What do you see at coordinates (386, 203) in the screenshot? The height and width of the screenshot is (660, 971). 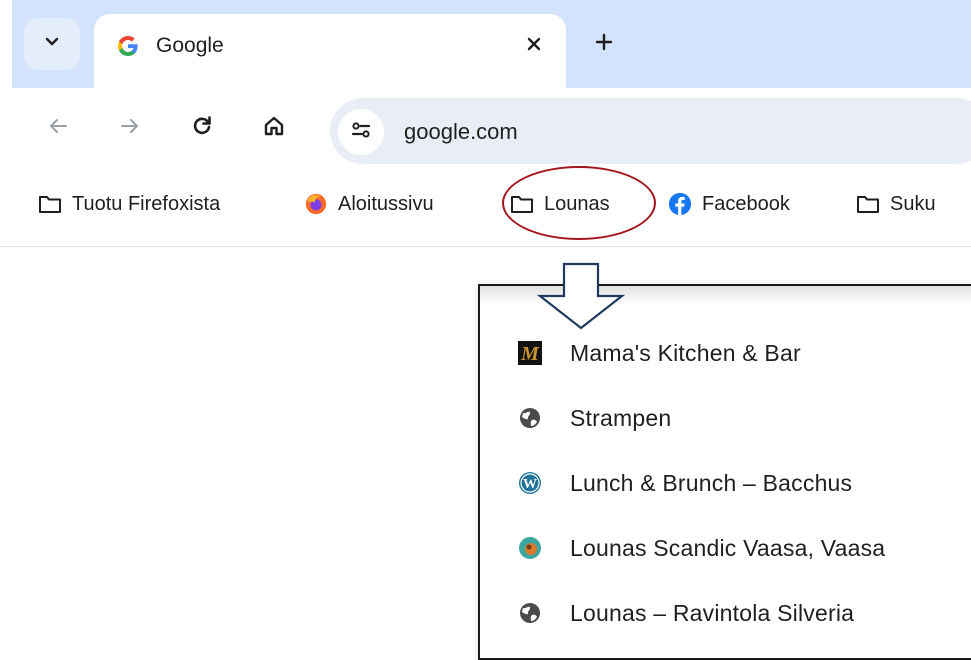 I see `bookmark-label: Aloitussivu` at bounding box center [386, 203].